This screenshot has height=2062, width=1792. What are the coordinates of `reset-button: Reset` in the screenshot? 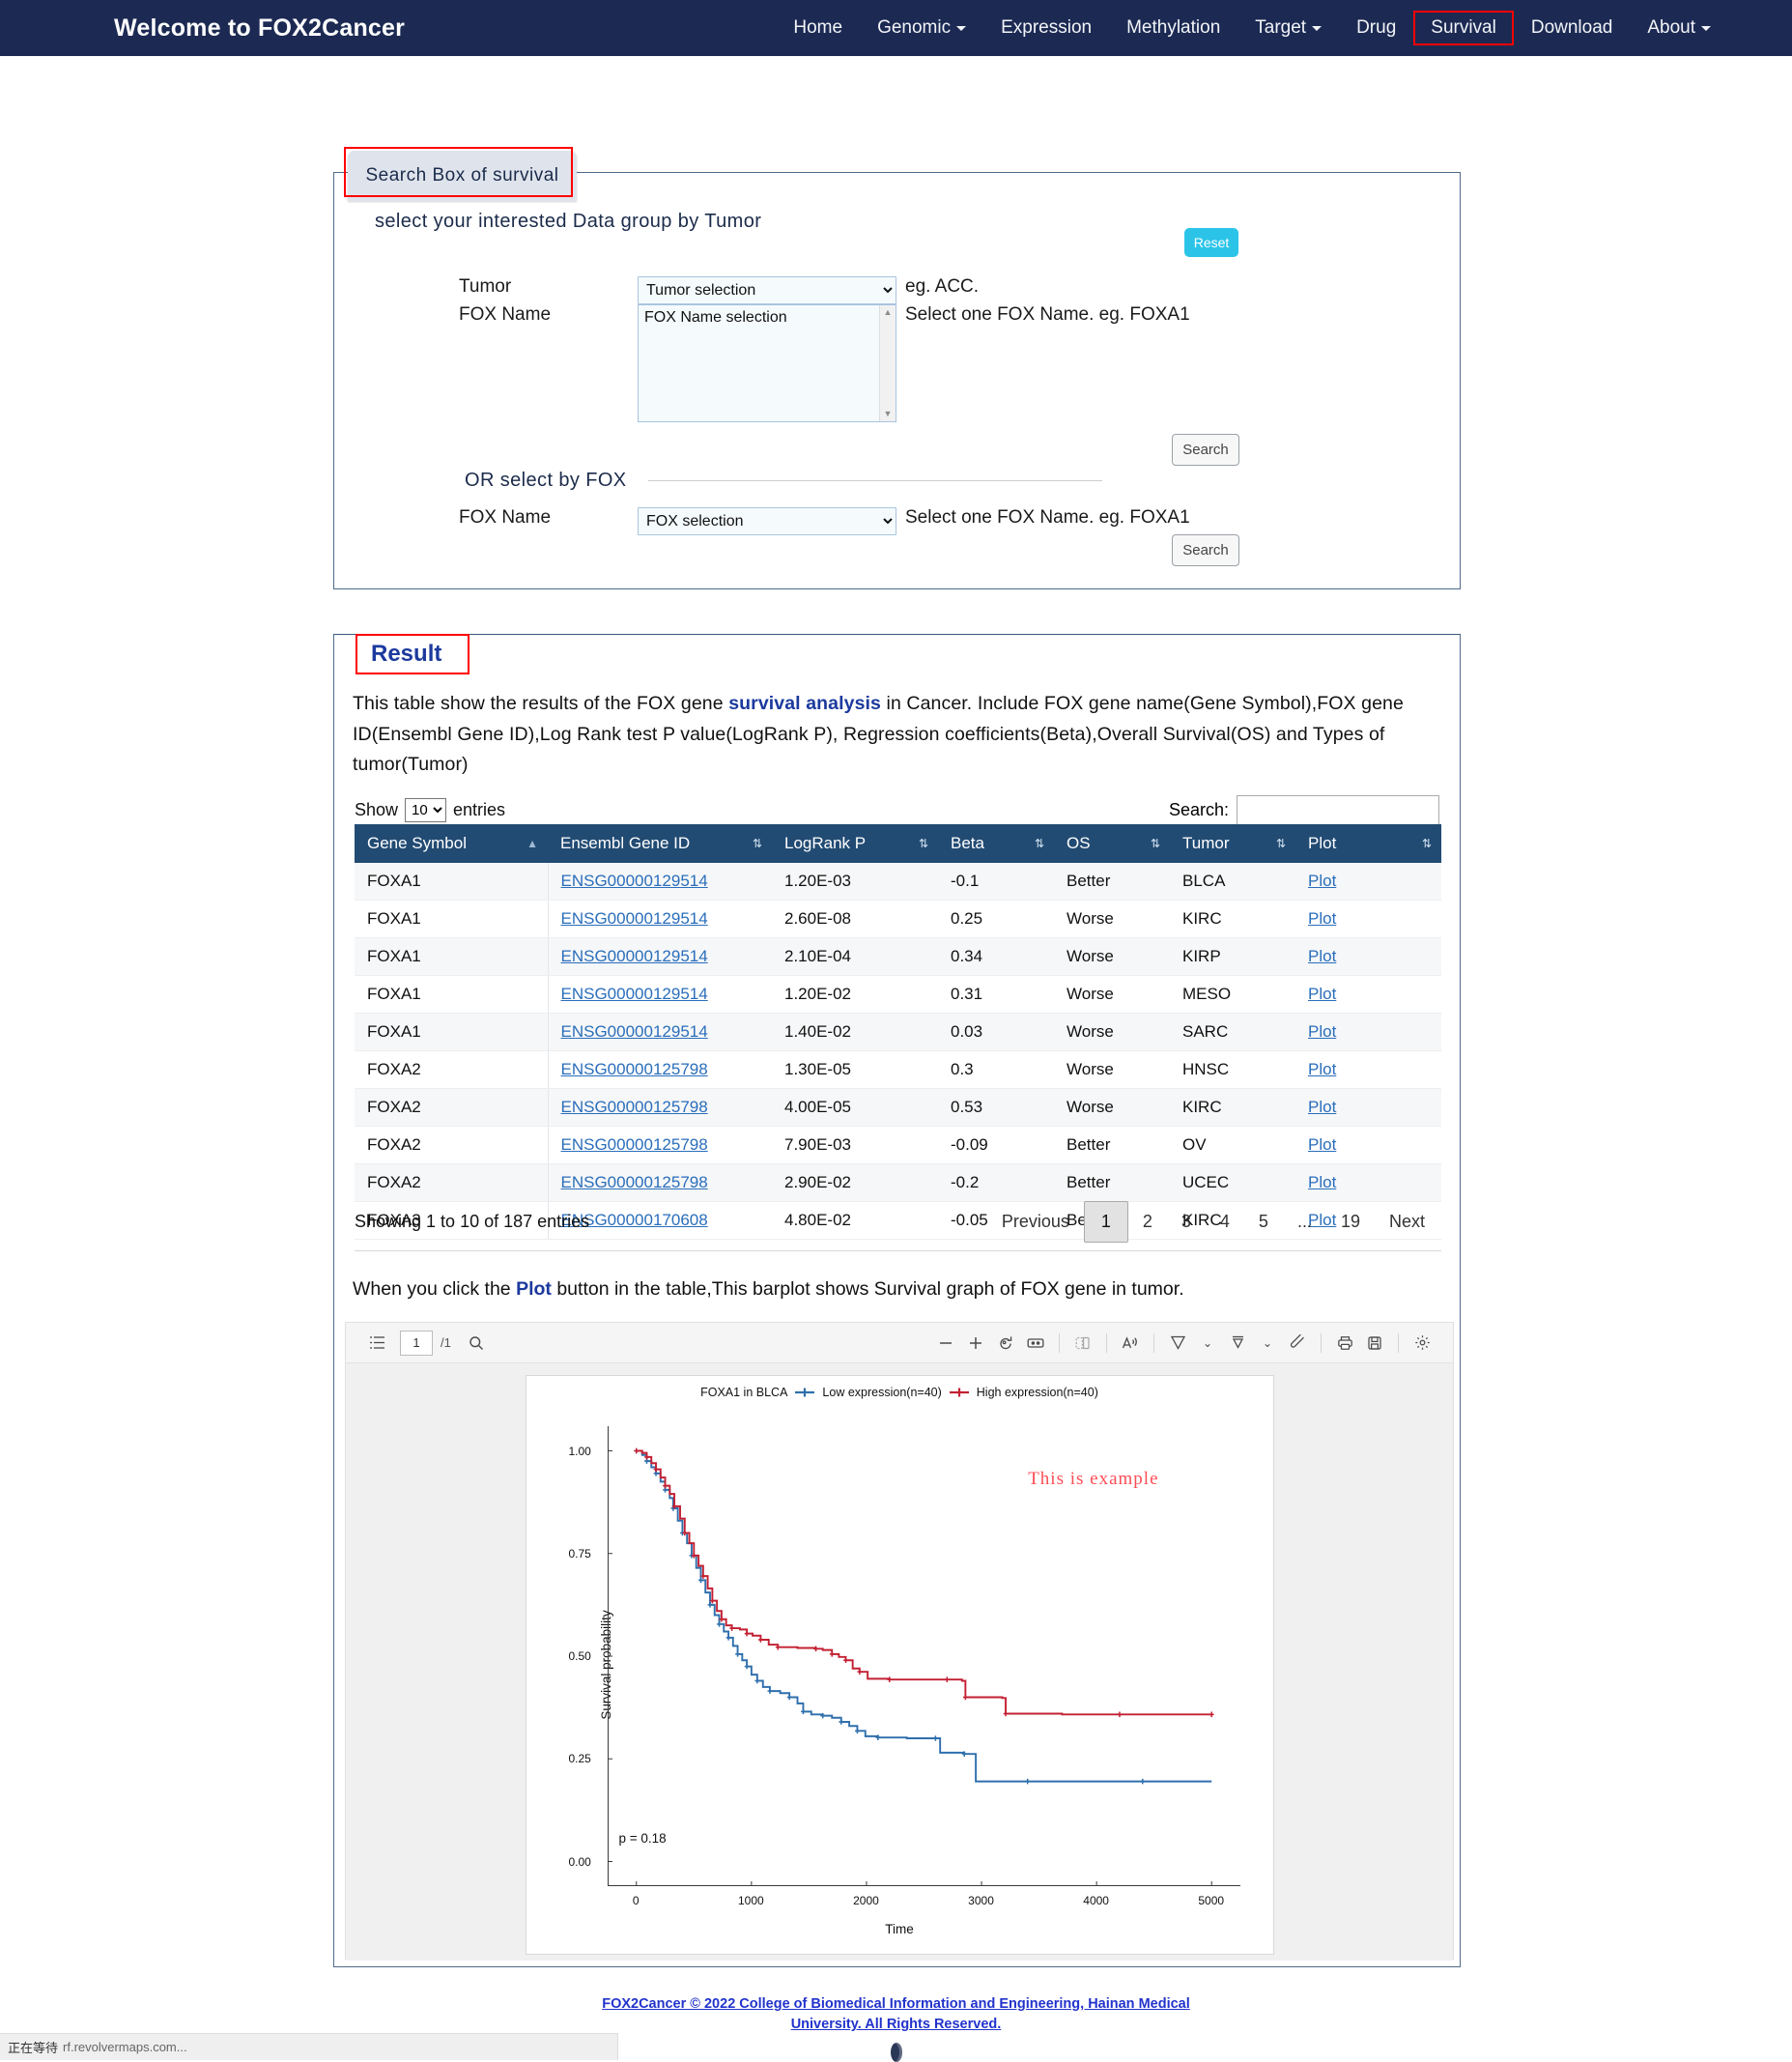 It's located at (1211, 243).